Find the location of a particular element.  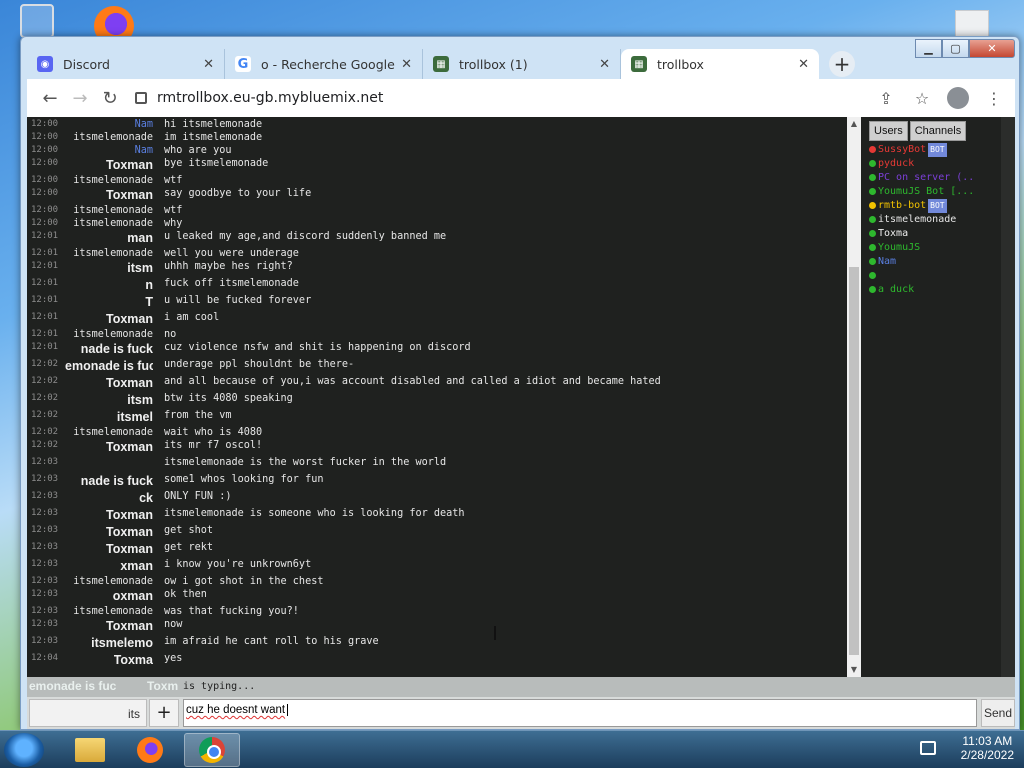

share-icon: ⇪ is located at coordinates (886, 98).